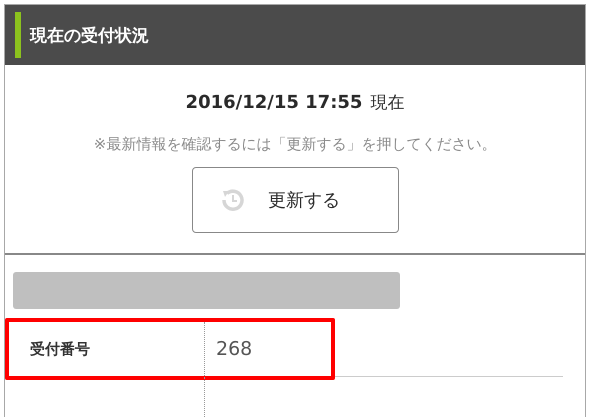 This screenshot has height=417, width=591. Describe the element at coordinates (233, 349) in the screenshot. I see `row-value: 268` at that location.